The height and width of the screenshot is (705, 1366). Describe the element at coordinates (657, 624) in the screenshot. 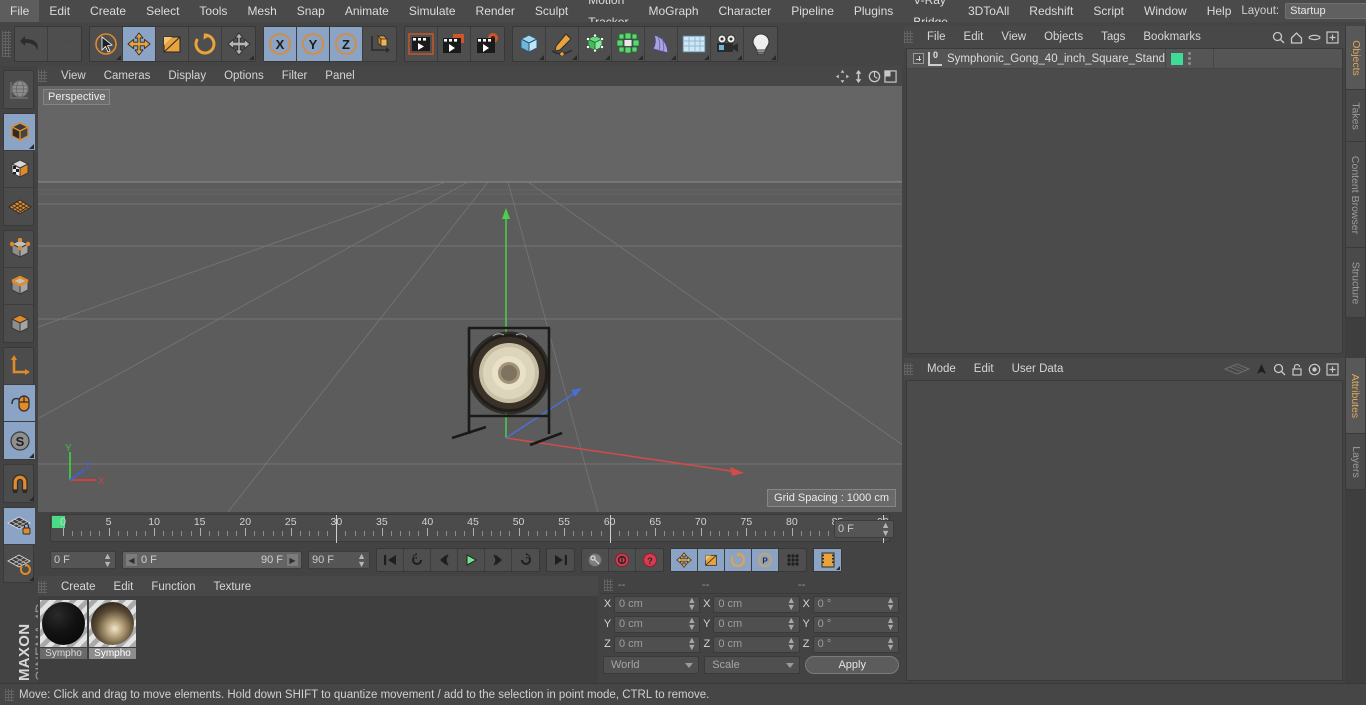

I see `position-y-field: 0 cm ▲ ▼` at that location.